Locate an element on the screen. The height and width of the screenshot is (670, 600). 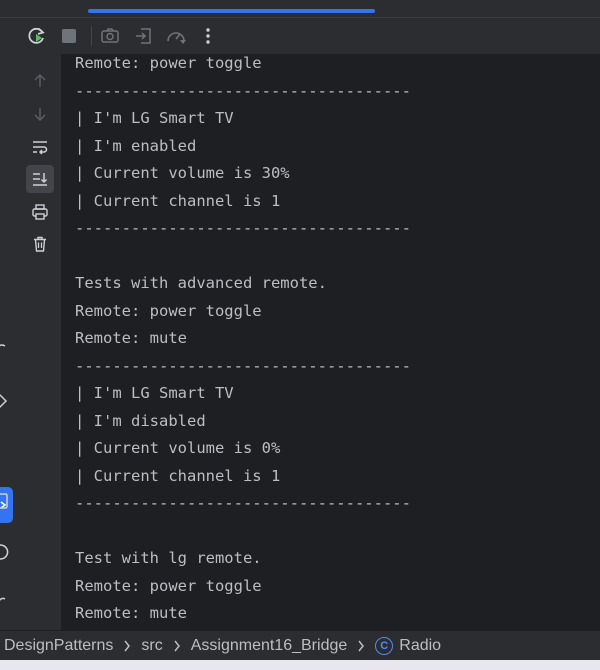
console-line: | Current volume is 30% is located at coordinates (182, 173).